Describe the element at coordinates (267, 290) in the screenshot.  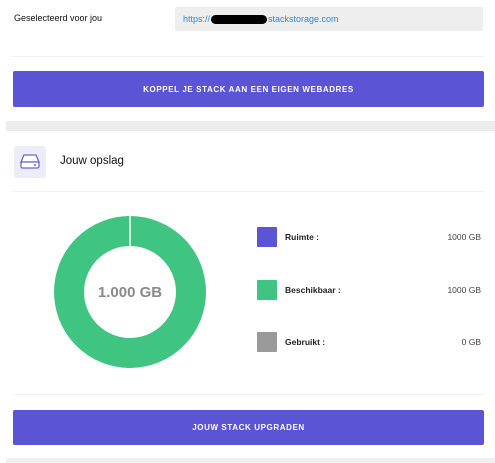
I see `legend-swatch-available` at that location.